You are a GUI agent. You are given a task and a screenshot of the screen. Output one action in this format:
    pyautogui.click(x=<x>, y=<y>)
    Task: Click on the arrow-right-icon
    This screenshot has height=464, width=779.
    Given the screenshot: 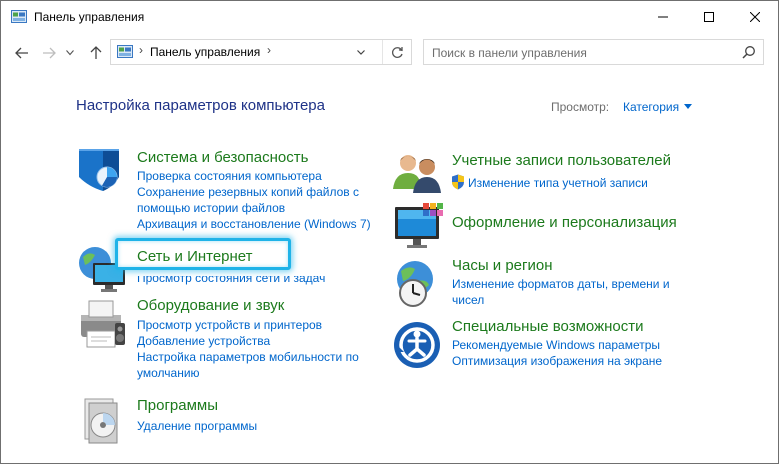 What is the action you would take?
    pyautogui.click(x=49, y=53)
    